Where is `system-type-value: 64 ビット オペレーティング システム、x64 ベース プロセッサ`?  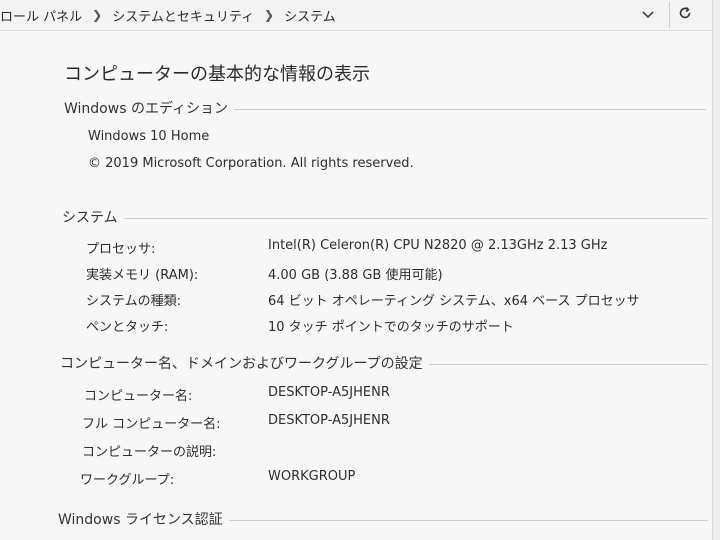 system-type-value: 64 ビット オペレーティング システム、x64 ベース プロセッサ is located at coordinates (454, 301).